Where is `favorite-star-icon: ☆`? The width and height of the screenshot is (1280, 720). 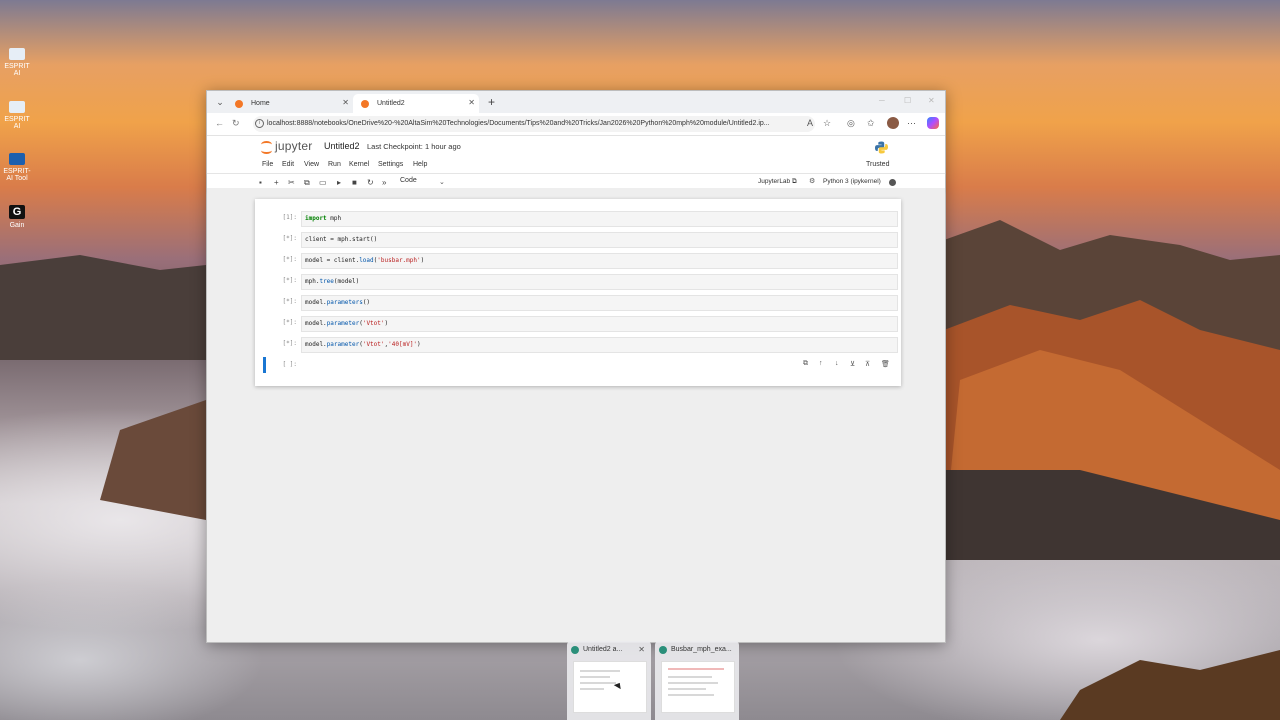
favorite-star-icon: ☆ is located at coordinates (827, 123).